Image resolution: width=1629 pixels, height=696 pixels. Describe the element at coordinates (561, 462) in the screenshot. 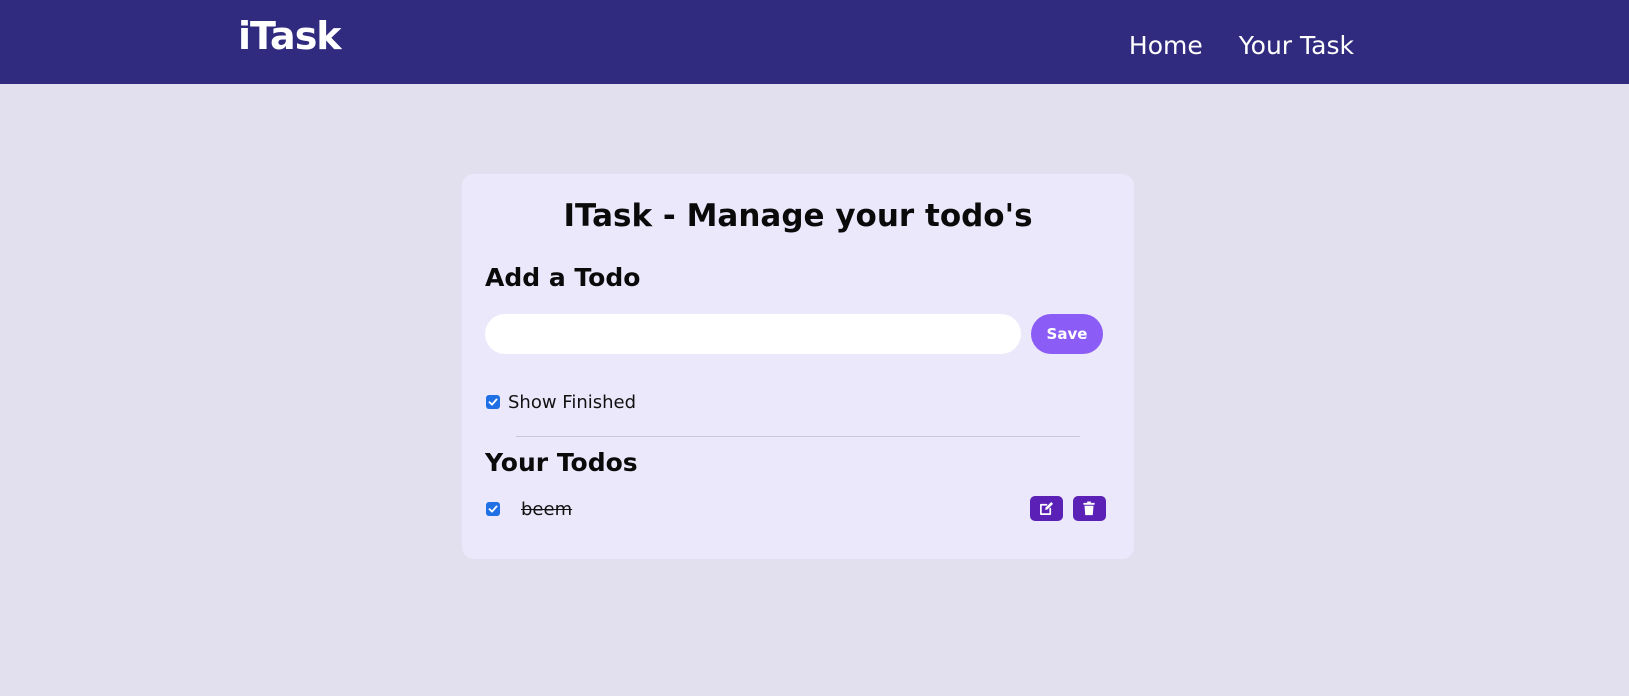

I see `your-todos-heading: Your Todos` at that location.